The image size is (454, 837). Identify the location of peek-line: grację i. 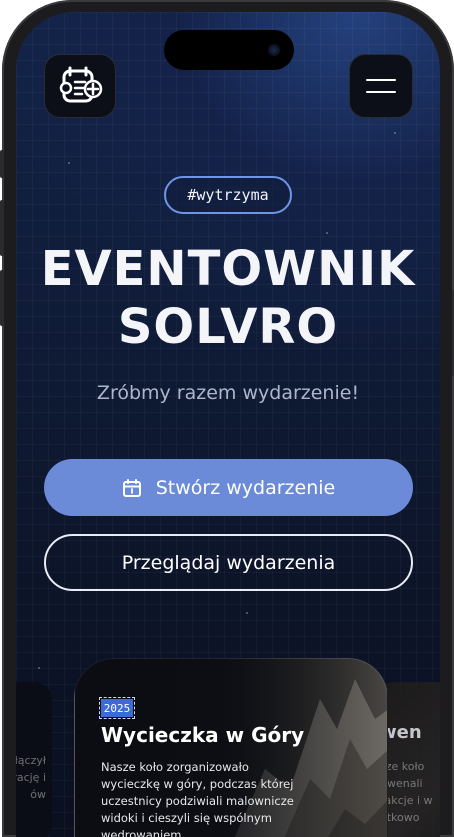
(31, 777).